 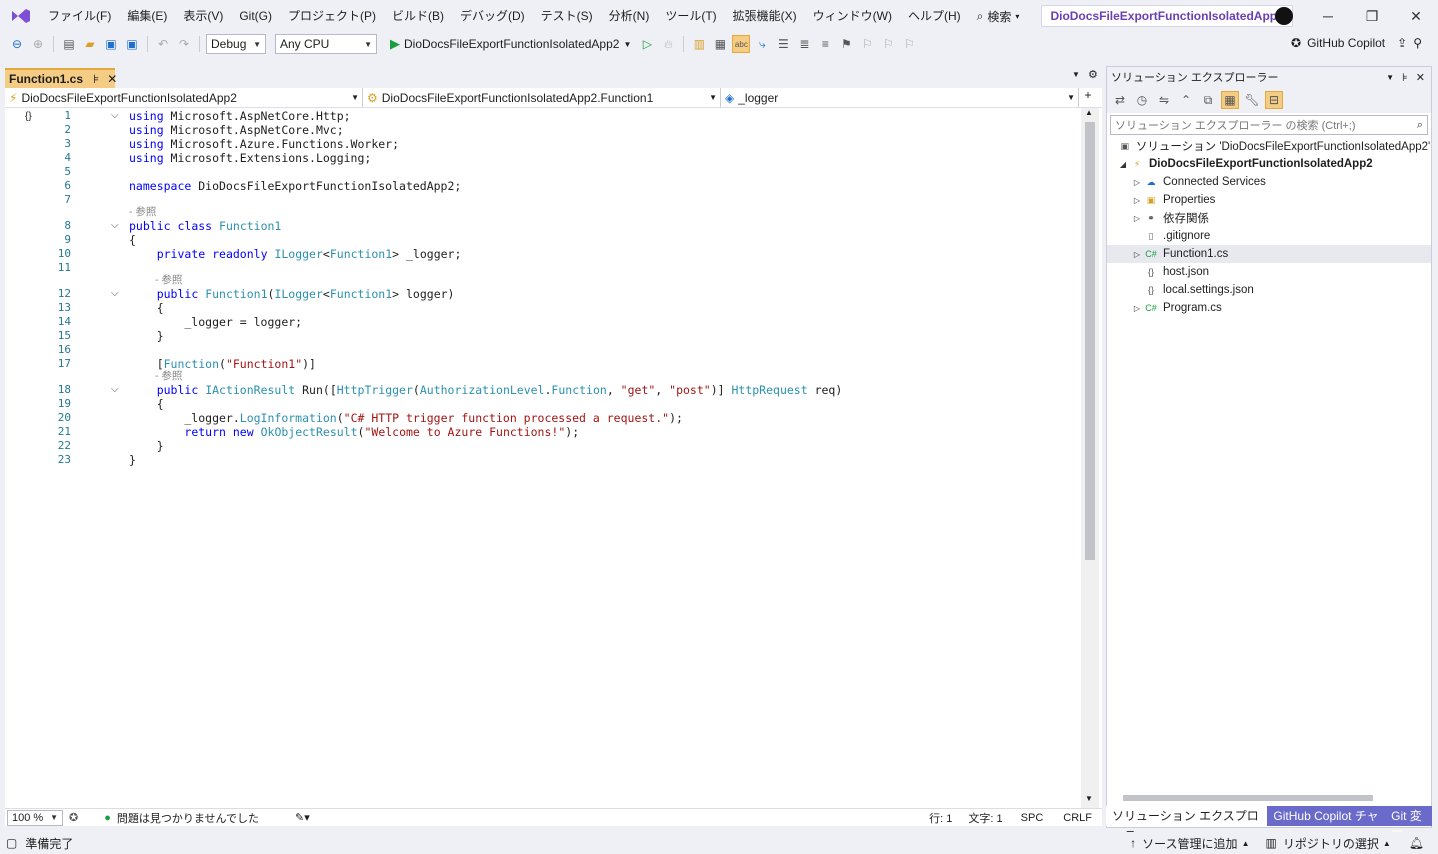 What do you see at coordinates (264, 144) in the screenshot?
I see `code-line: using Microsoft.Azure.Functions.Worker;` at bounding box center [264, 144].